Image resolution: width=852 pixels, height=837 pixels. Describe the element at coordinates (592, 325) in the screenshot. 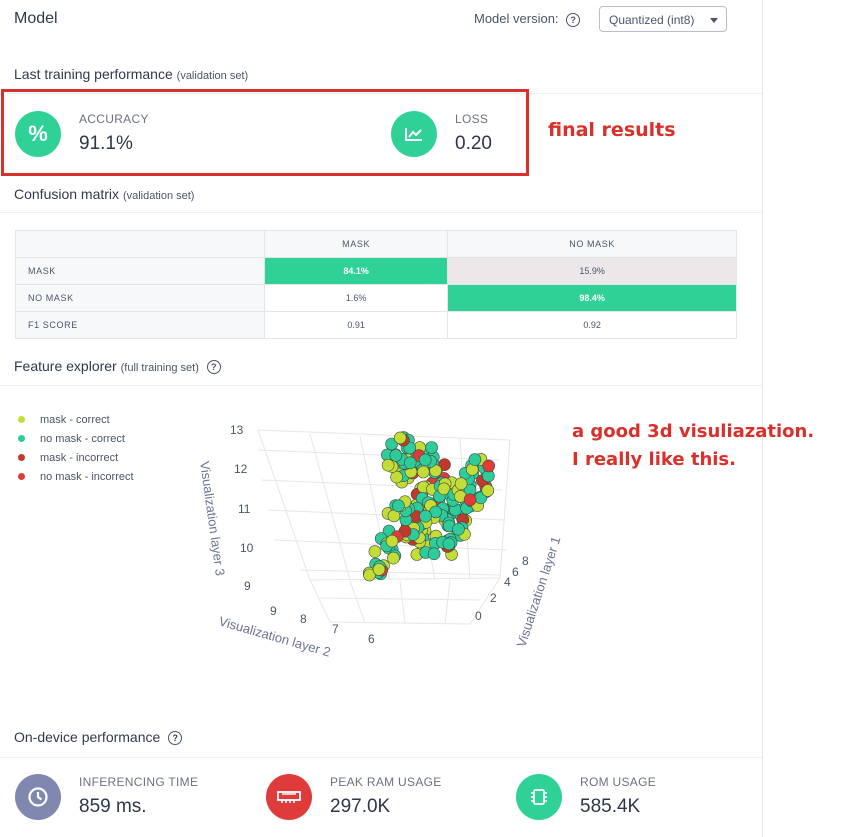

I see `table-cell: 0.92` at that location.